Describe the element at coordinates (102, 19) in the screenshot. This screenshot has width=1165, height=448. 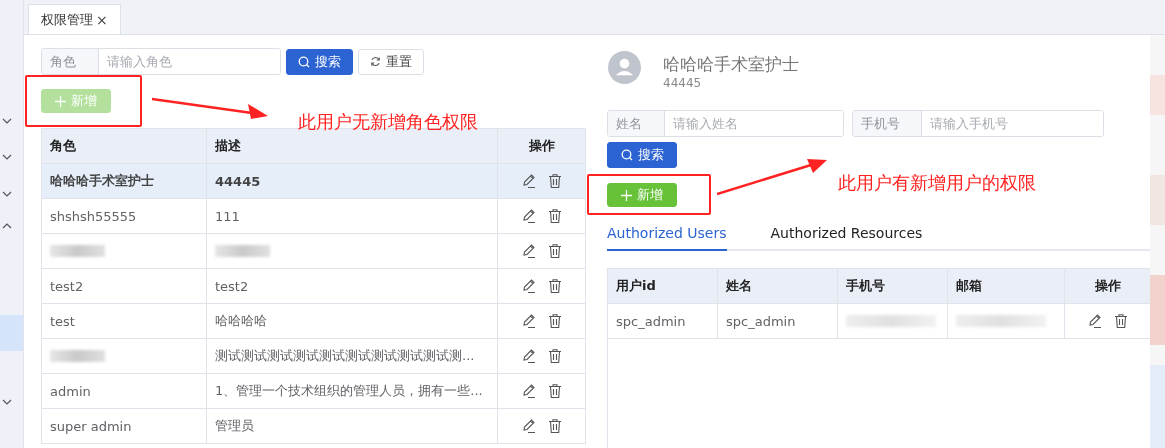
I see `close-icon: ×` at that location.